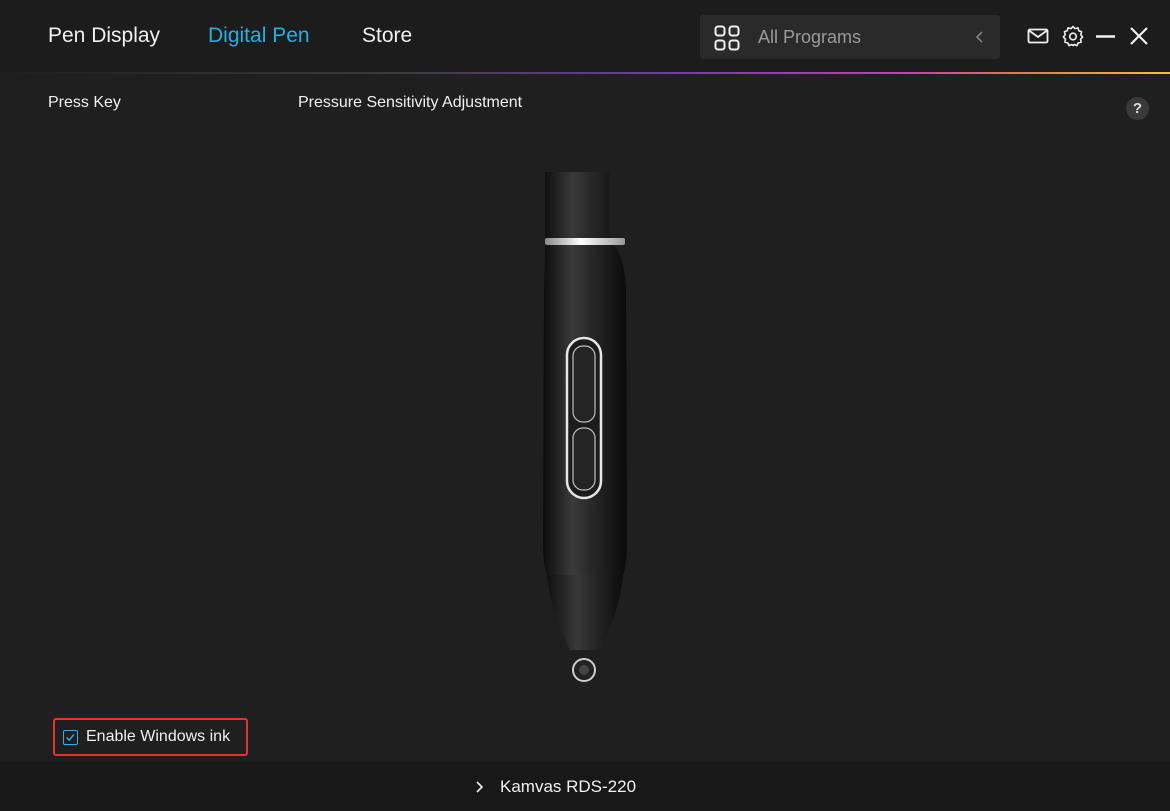 Image resolution: width=1170 pixels, height=811 pixels. I want to click on gear-icon, so click(1073, 36).